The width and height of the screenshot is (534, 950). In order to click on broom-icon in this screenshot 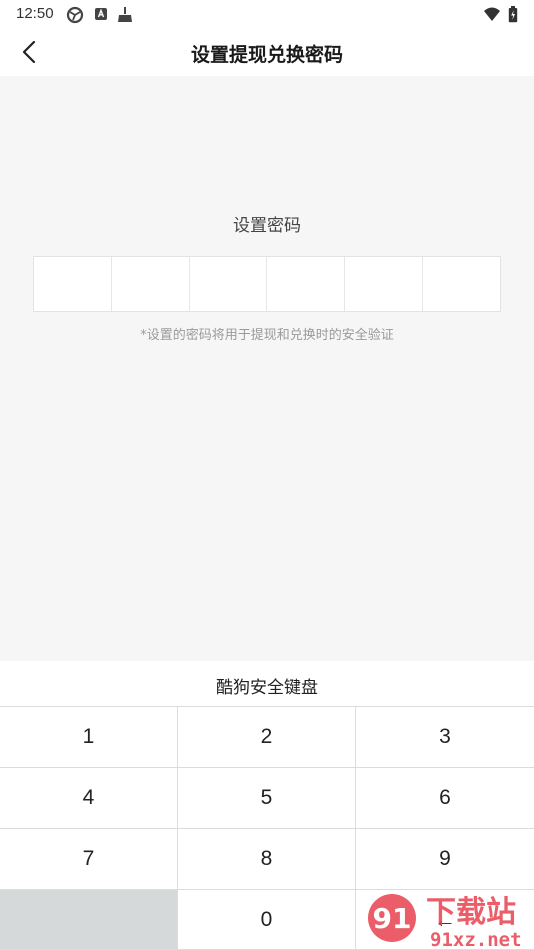, I will do `click(125, 14)`.